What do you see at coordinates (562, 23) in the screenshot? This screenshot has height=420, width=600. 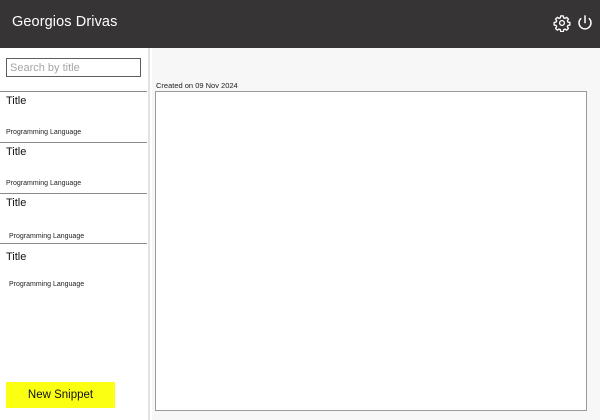 I see `gear-icon` at bounding box center [562, 23].